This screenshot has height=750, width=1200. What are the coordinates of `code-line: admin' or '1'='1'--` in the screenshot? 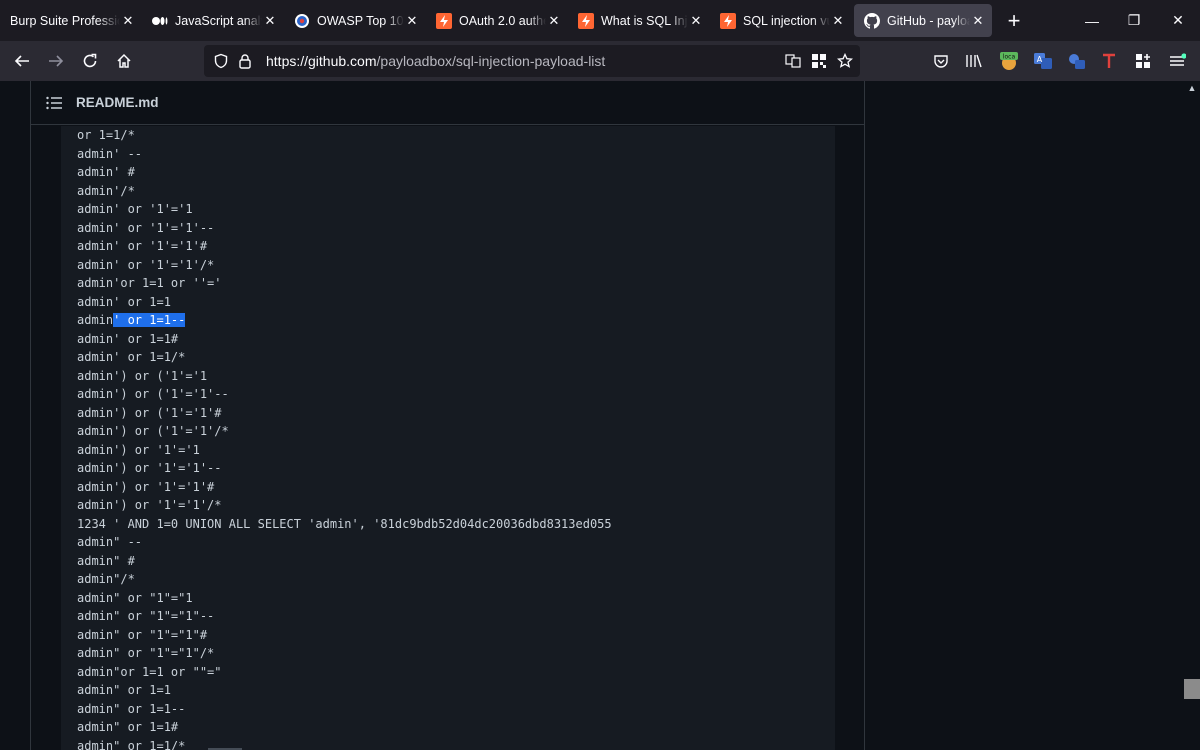 It's located at (146, 227).